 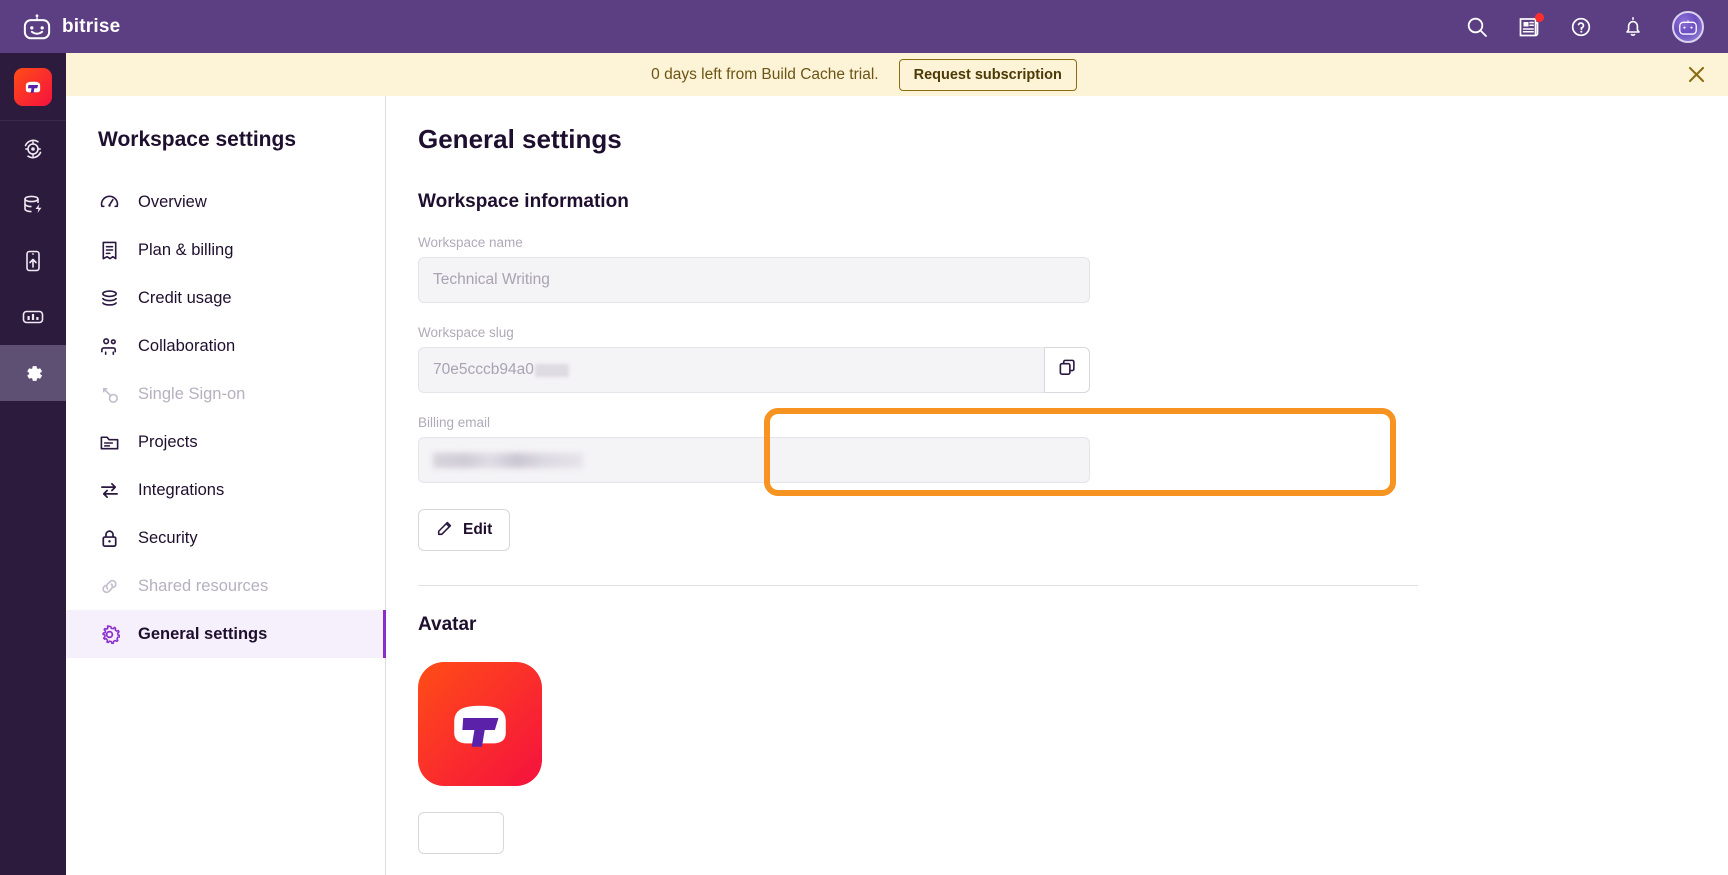 I want to click on sidebar-item-label: Overview, so click(x=172, y=201).